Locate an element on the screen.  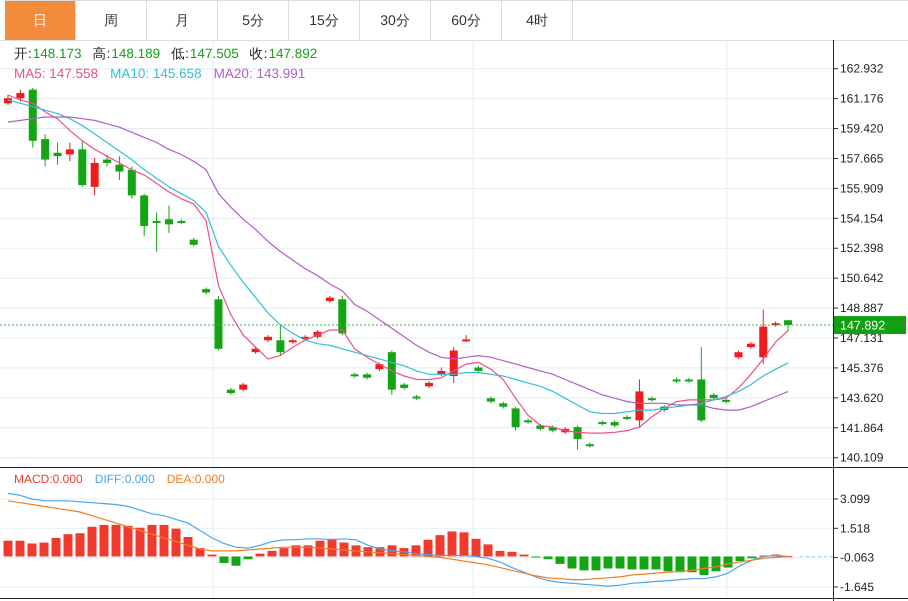
axis-label: 150.642 is located at coordinates (862, 278).